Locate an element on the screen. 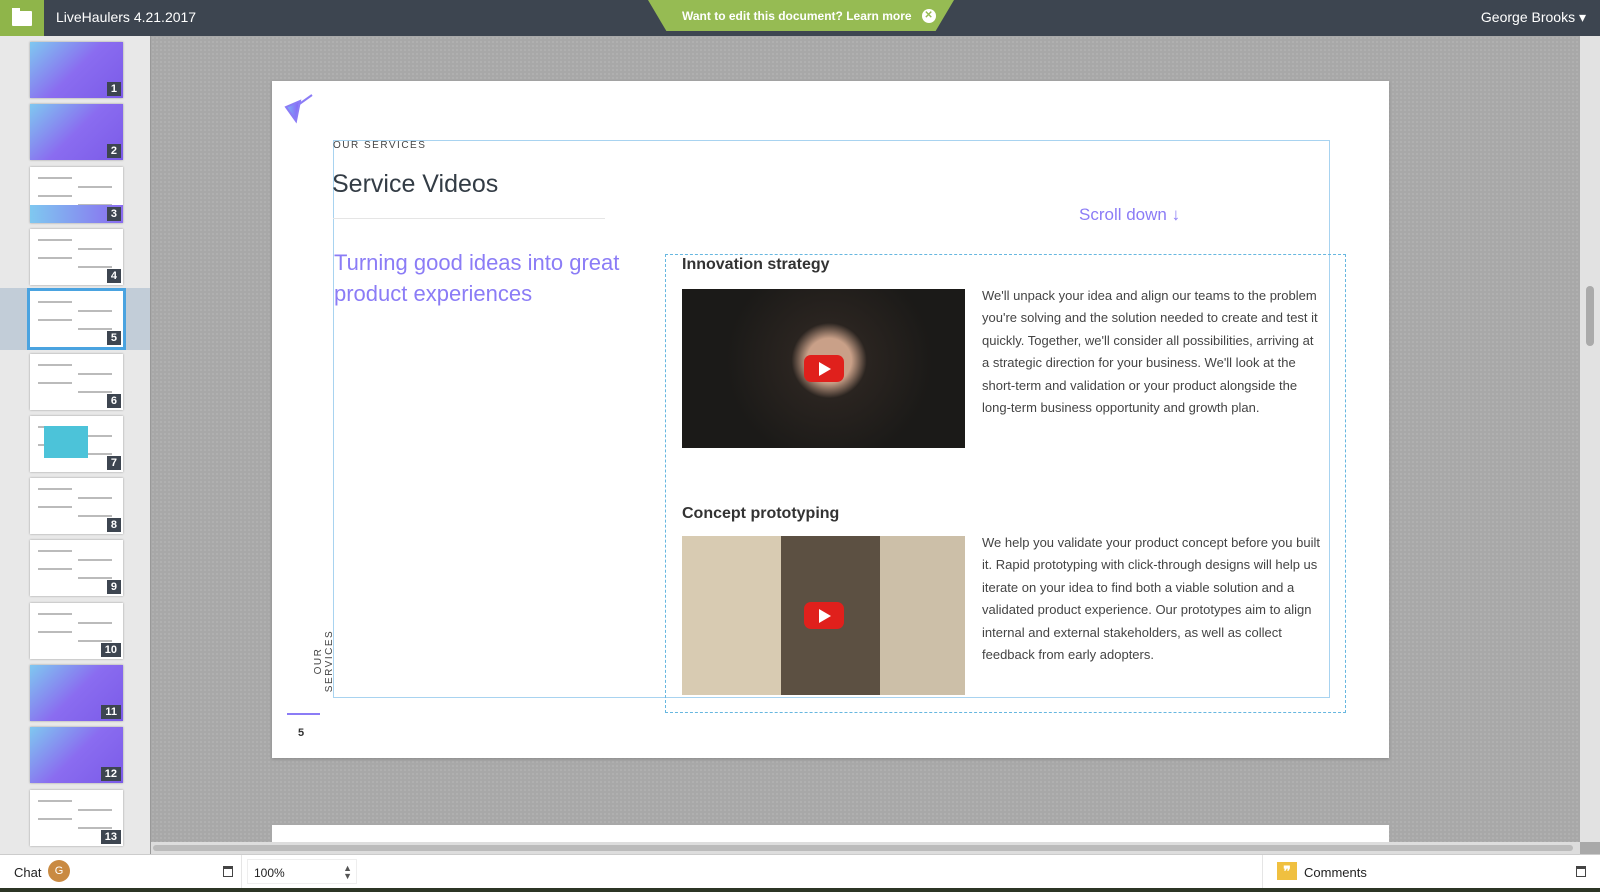  slide-thumbnail-1: 1 is located at coordinates (75, 70).